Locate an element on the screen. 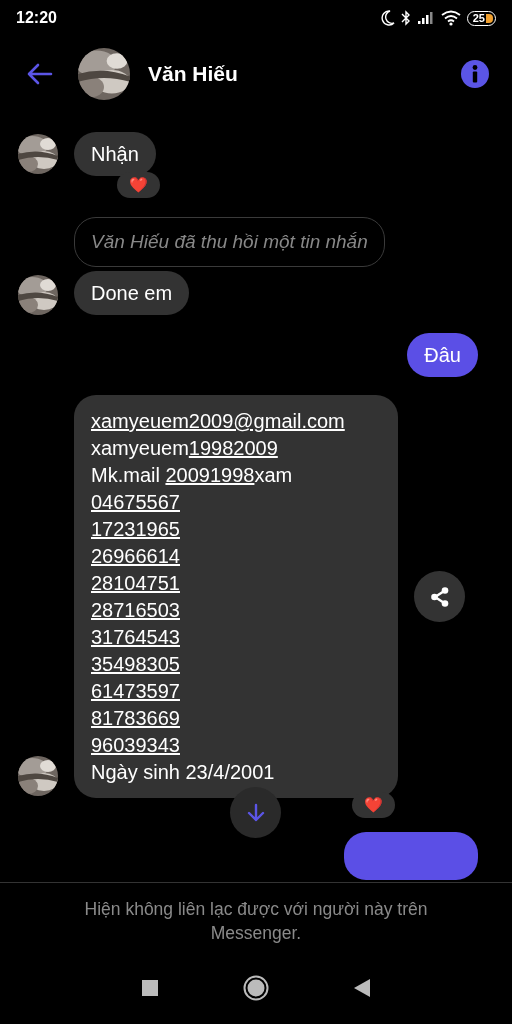 This screenshot has width=512, height=1024. scroll-down-button is located at coordinates (255, 812).